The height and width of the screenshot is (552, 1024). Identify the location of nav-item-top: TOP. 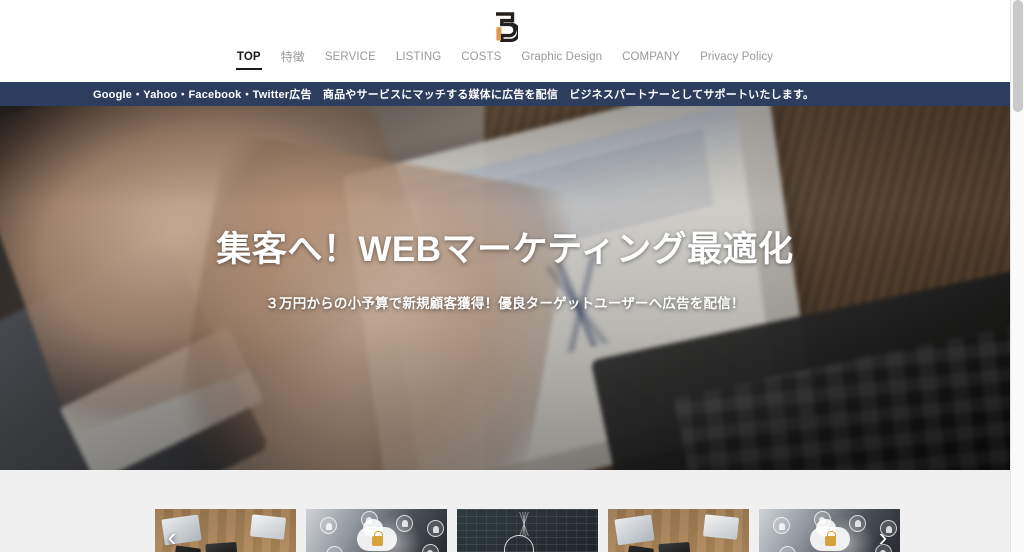
(249, 60).